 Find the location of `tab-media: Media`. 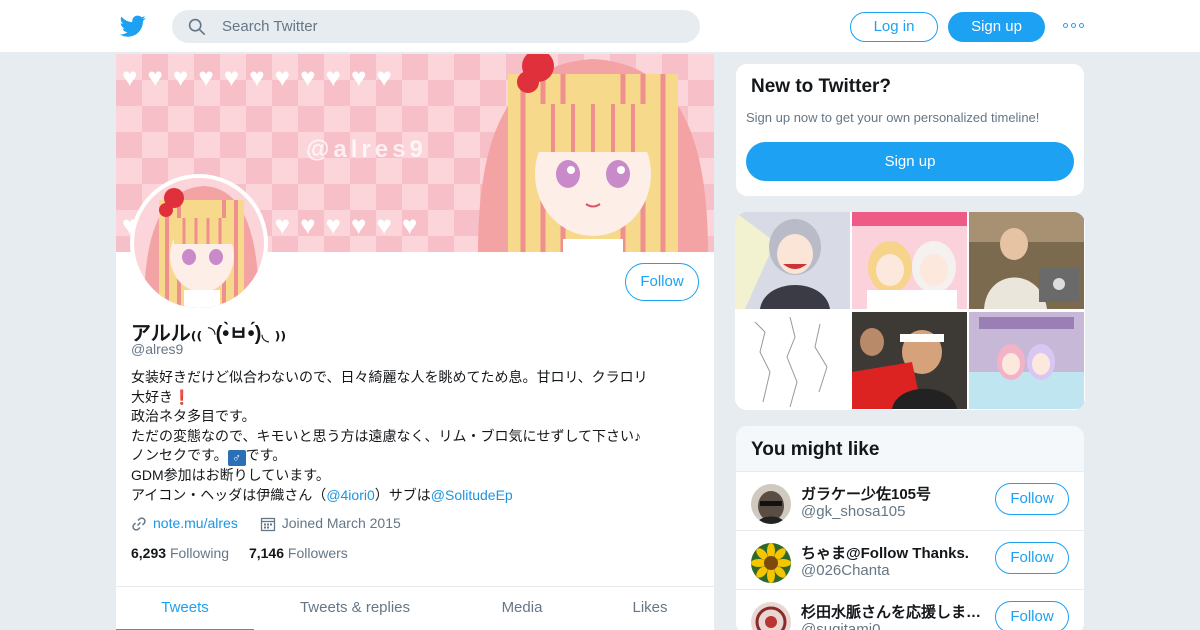

tab-media: Media is located at coordinates (522, 608).